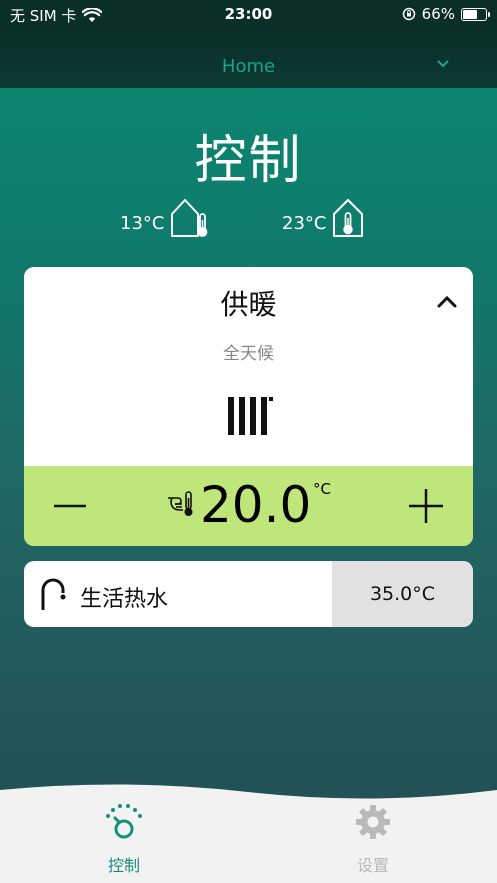  Describe the element at coordinates (438, 14) in the screenshot. I see `battery-percent: 66%` at that location.